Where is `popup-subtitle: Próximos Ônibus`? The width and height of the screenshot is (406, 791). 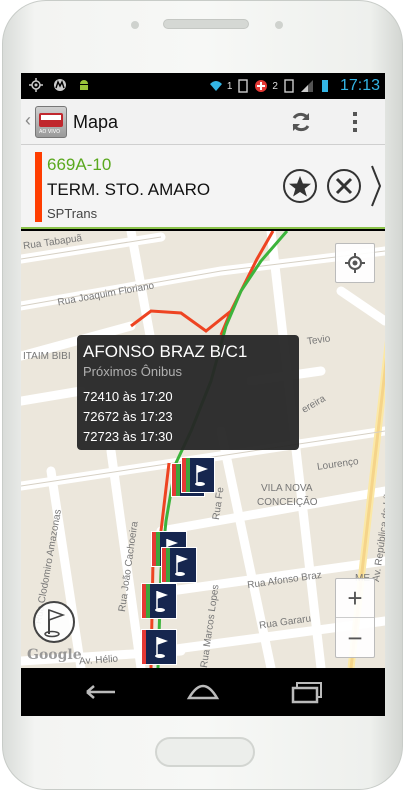 popup-subtitle: Próximos Ônibus is located at coordinates (132, 371).